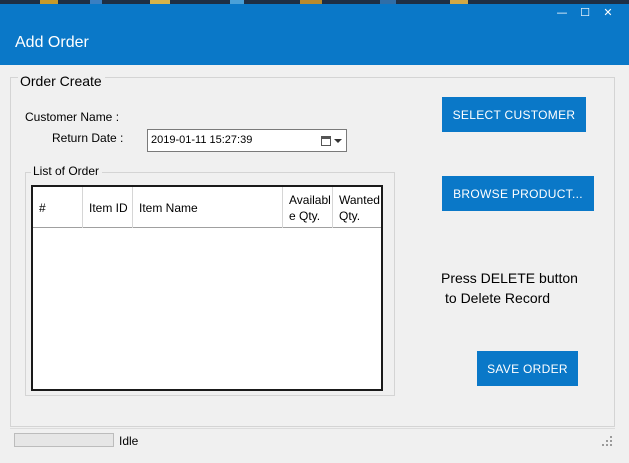  I want to click on delete-hint-text: Press DELETE button to Delete Record, so click(521, 288).